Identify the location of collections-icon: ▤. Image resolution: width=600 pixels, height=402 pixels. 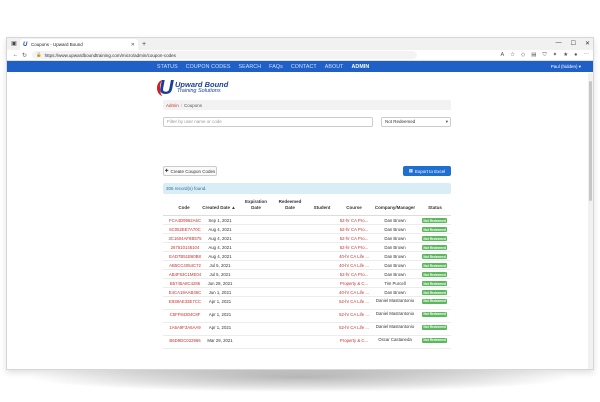
(533, 55).